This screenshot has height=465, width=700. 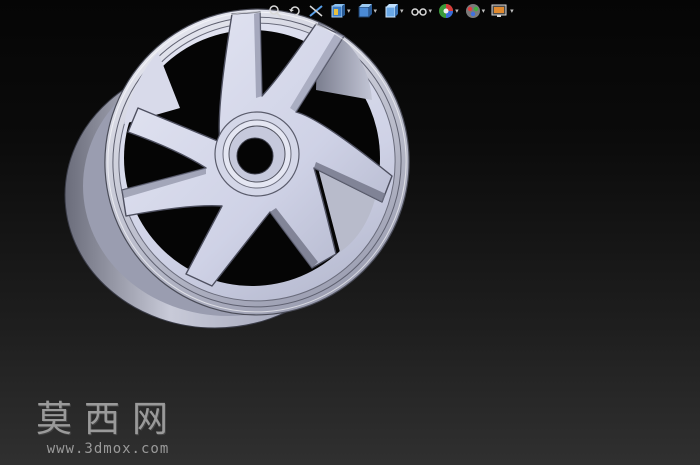 What do you see at coordinates (499, 10) in the screenshot?
I see `view-settings-icon` at bounding box center [499, 10].